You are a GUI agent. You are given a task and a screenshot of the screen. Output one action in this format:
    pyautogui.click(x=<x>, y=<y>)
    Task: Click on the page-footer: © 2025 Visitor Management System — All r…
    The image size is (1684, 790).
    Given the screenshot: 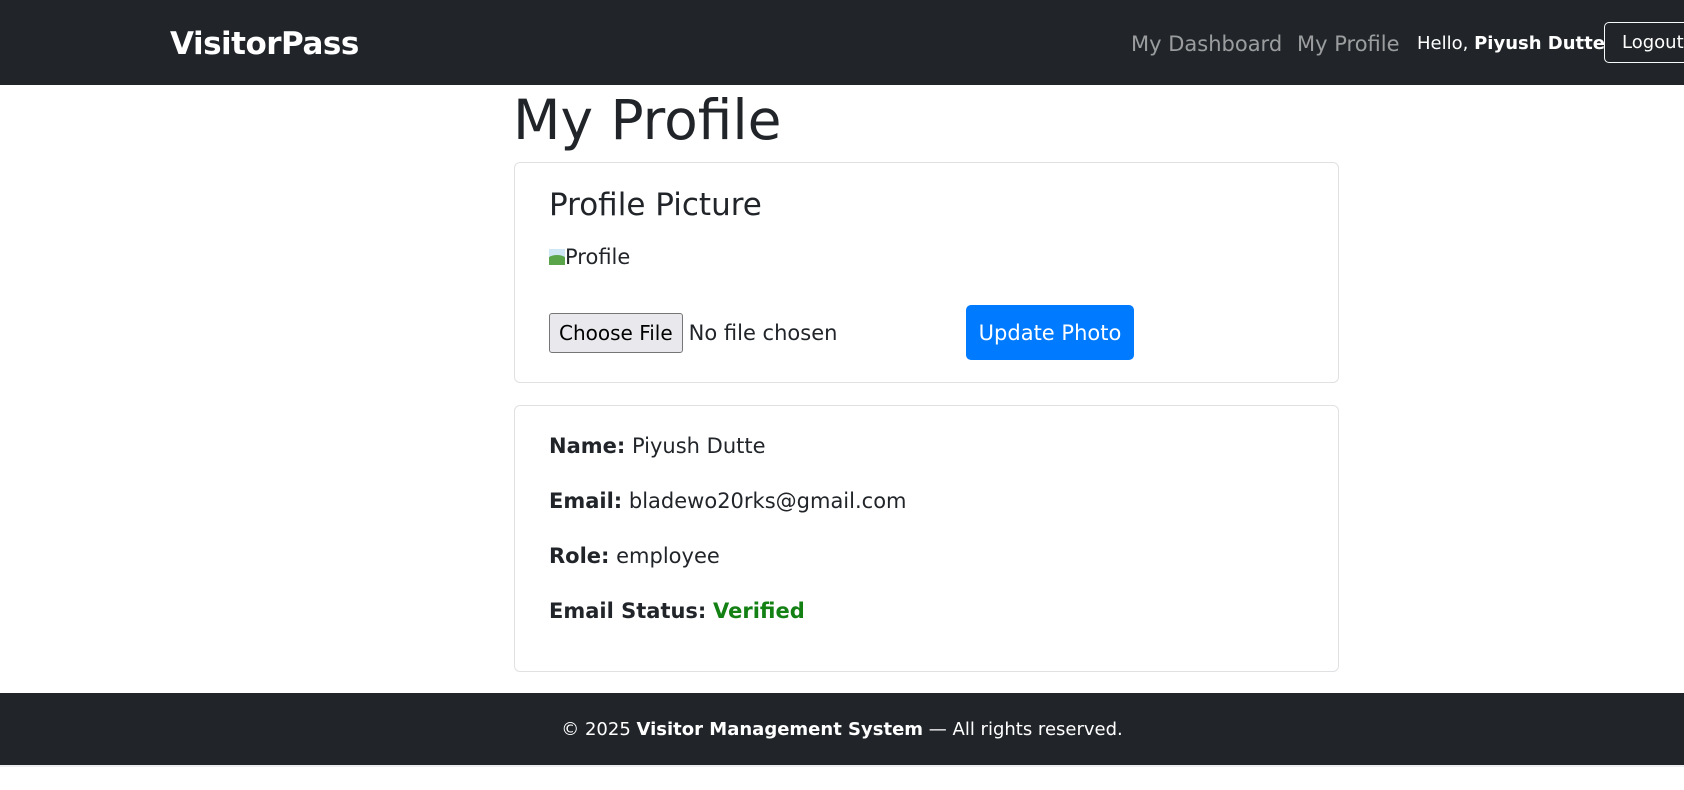 What is the action you would take?
    pyautogui.click(x=842, y=729)
    